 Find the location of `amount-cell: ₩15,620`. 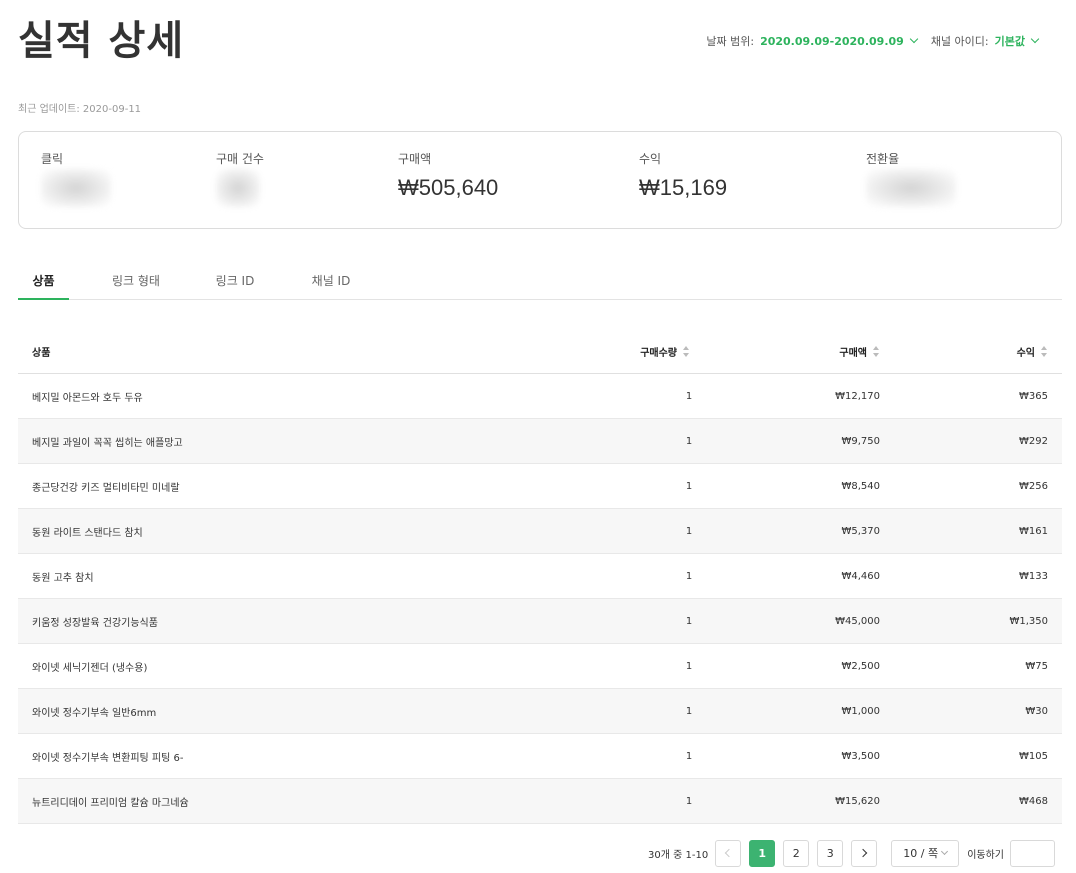

amount-cell: ₩15,620 is located at coordinates (857, 801).